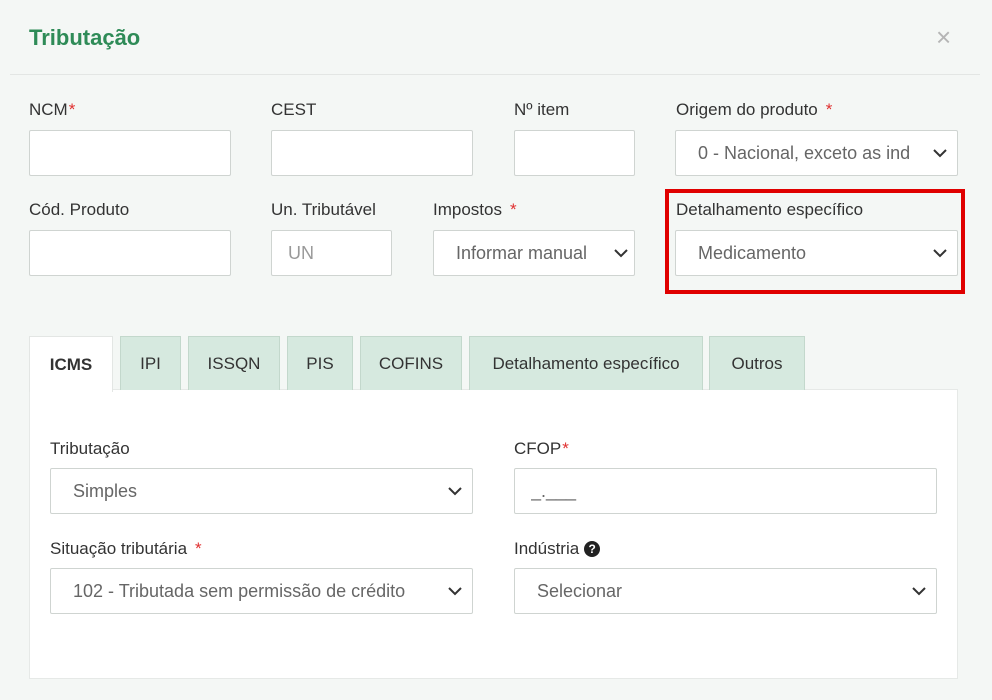 Image resolution: width=992 pixels, height=700 pixels. I want to click on impostos-label-text: Impostos, so click(467, 209).